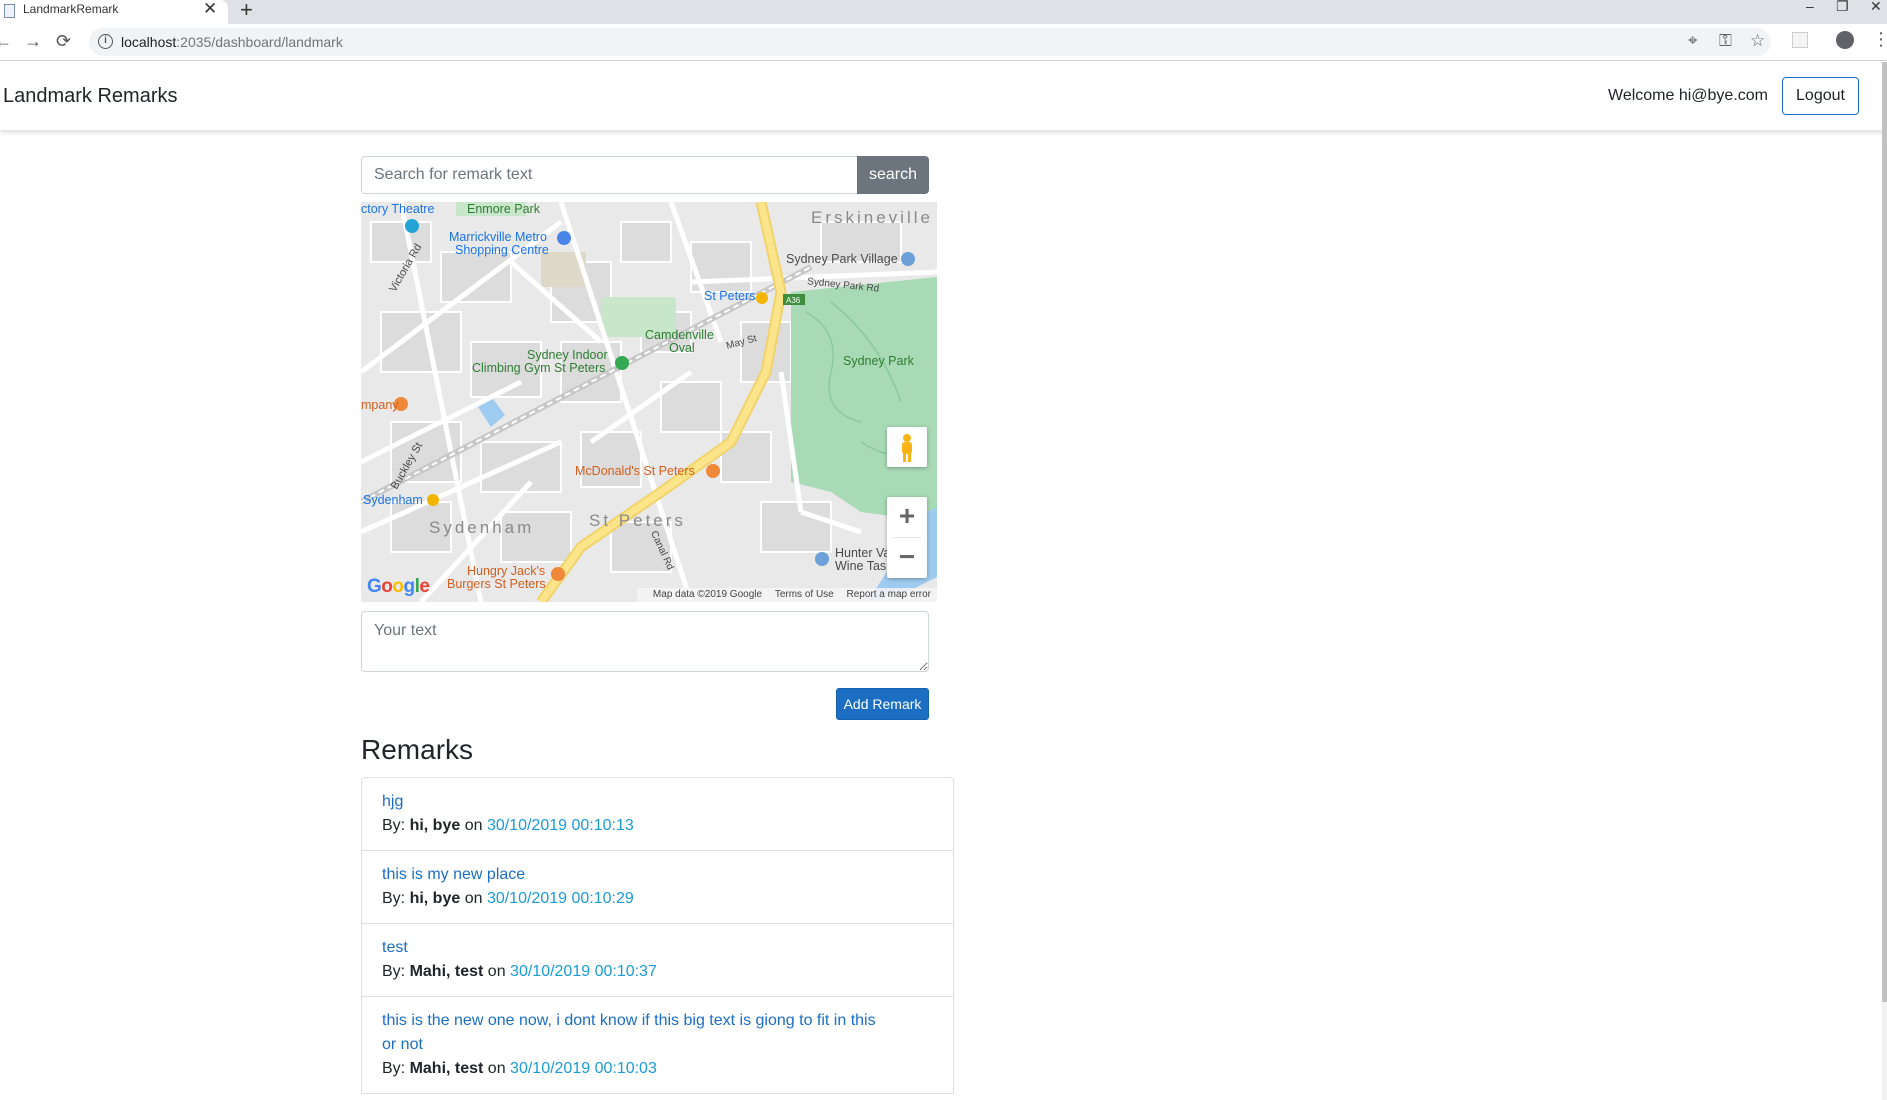  What do you see at coordinates (943, 12) in the screenshot?
I see `browser-tabstrip: LandmarkRemark ✕ + – ❐ ✕` at bounding box center [943, 12].